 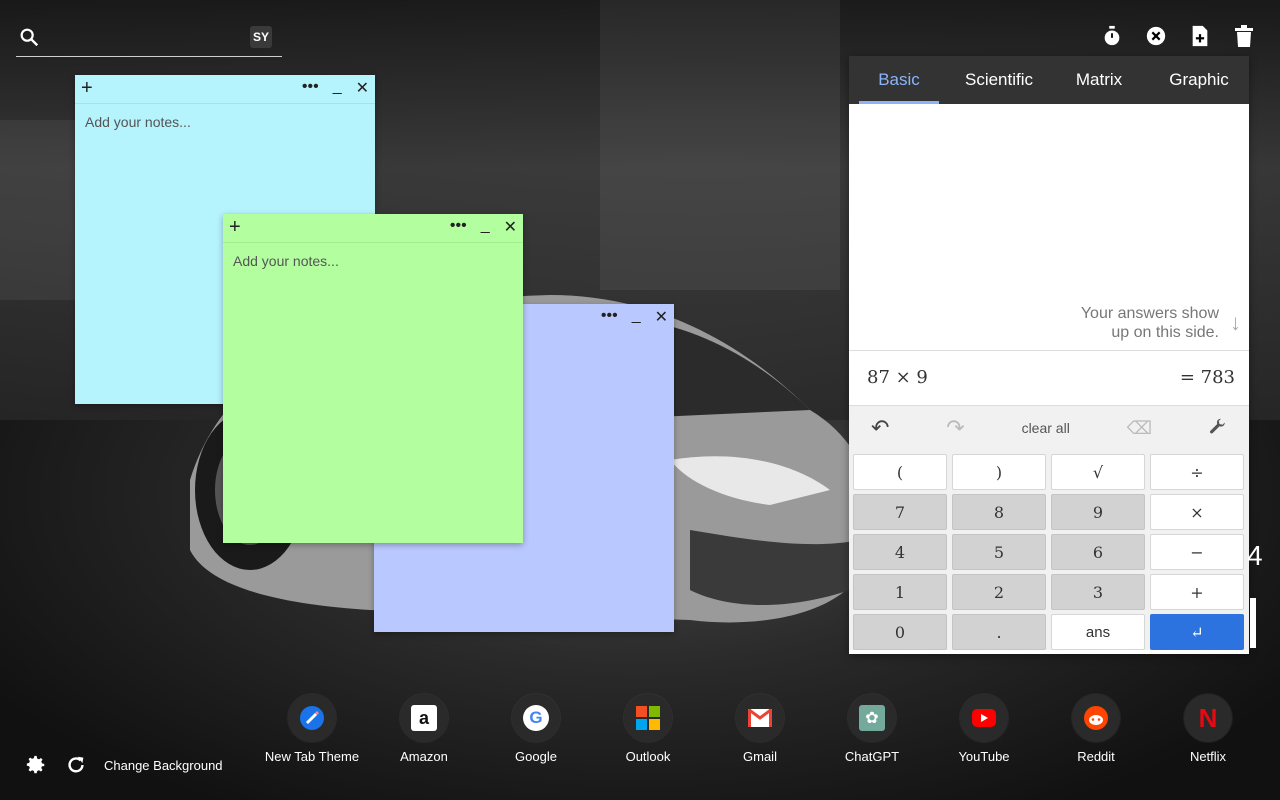 What do you see at coordinates (984, 756) in the screenshot?
I see `shortcut-label: YouTube` at bounding box center [984, 756].